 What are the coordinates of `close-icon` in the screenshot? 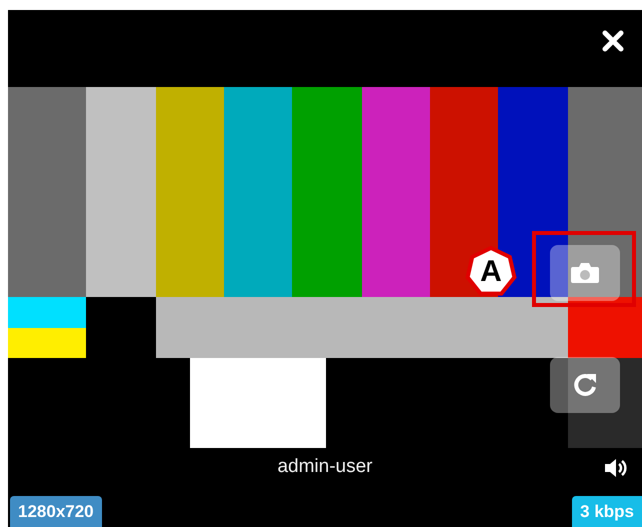 It's located at (613, 41).